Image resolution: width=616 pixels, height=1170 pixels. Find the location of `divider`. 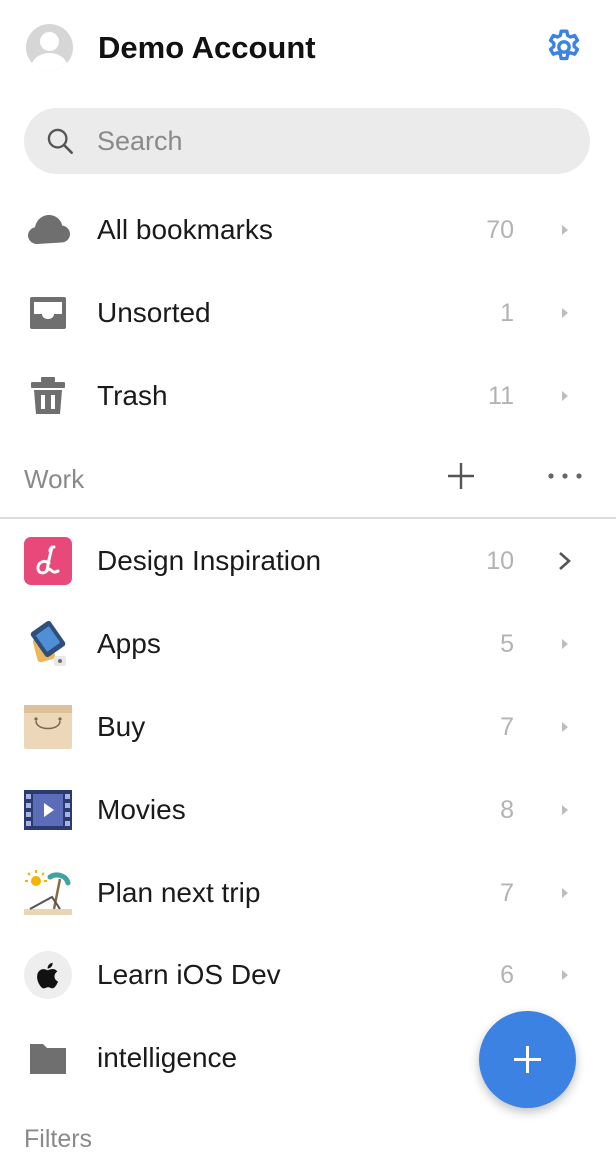

divider is located at coordinates (308, 518).